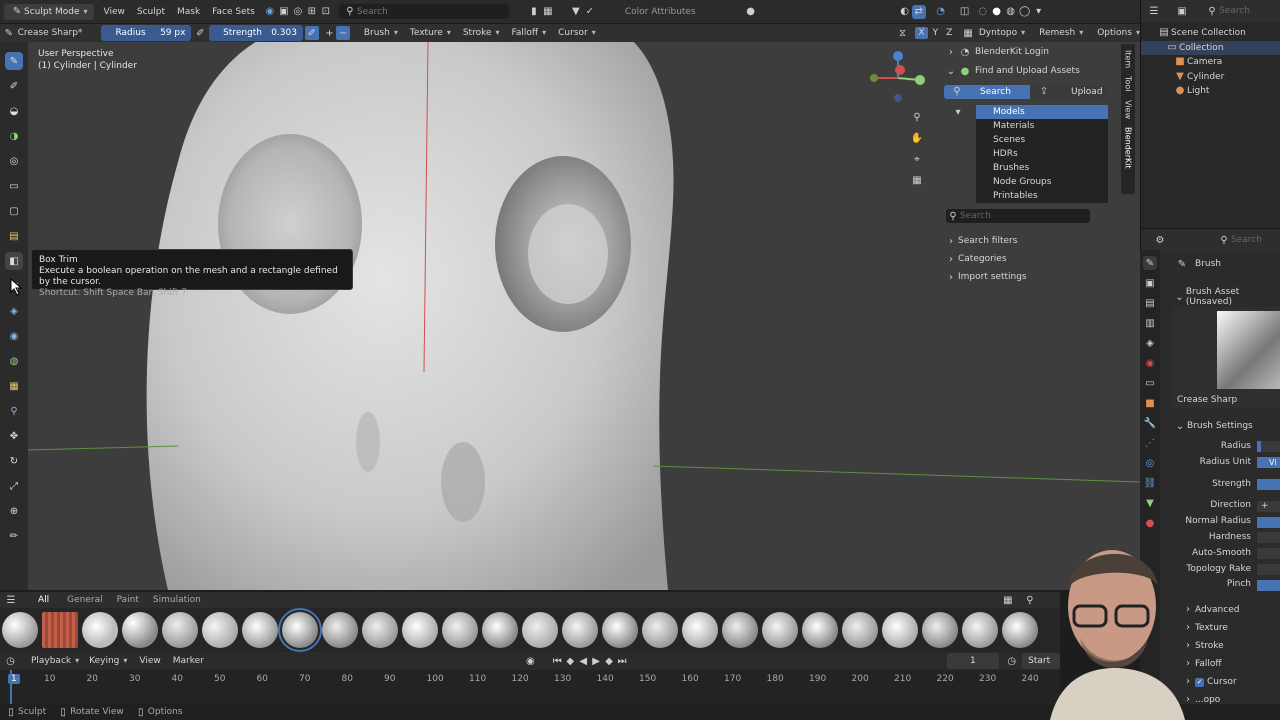 The width and height of the screenshot is (1280, 720). Describe the element at coordinates (1150, 343) in the screenshot. I see `scene-tab-icon: ◈` at that location.